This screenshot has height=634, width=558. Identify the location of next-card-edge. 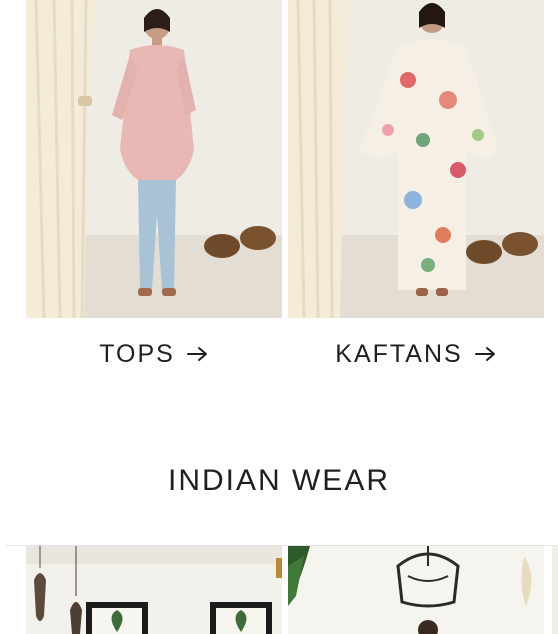
(555, 590).